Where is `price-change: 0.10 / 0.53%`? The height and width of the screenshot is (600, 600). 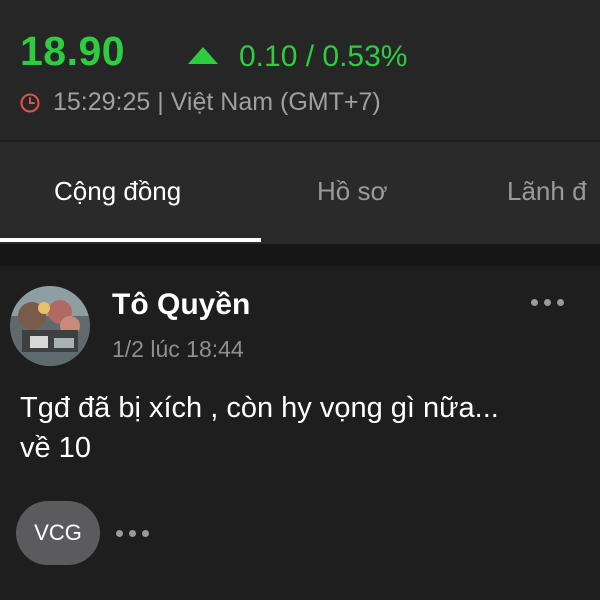 price-change: 0.10 / 0.53% is located at coordinates (297, 57).